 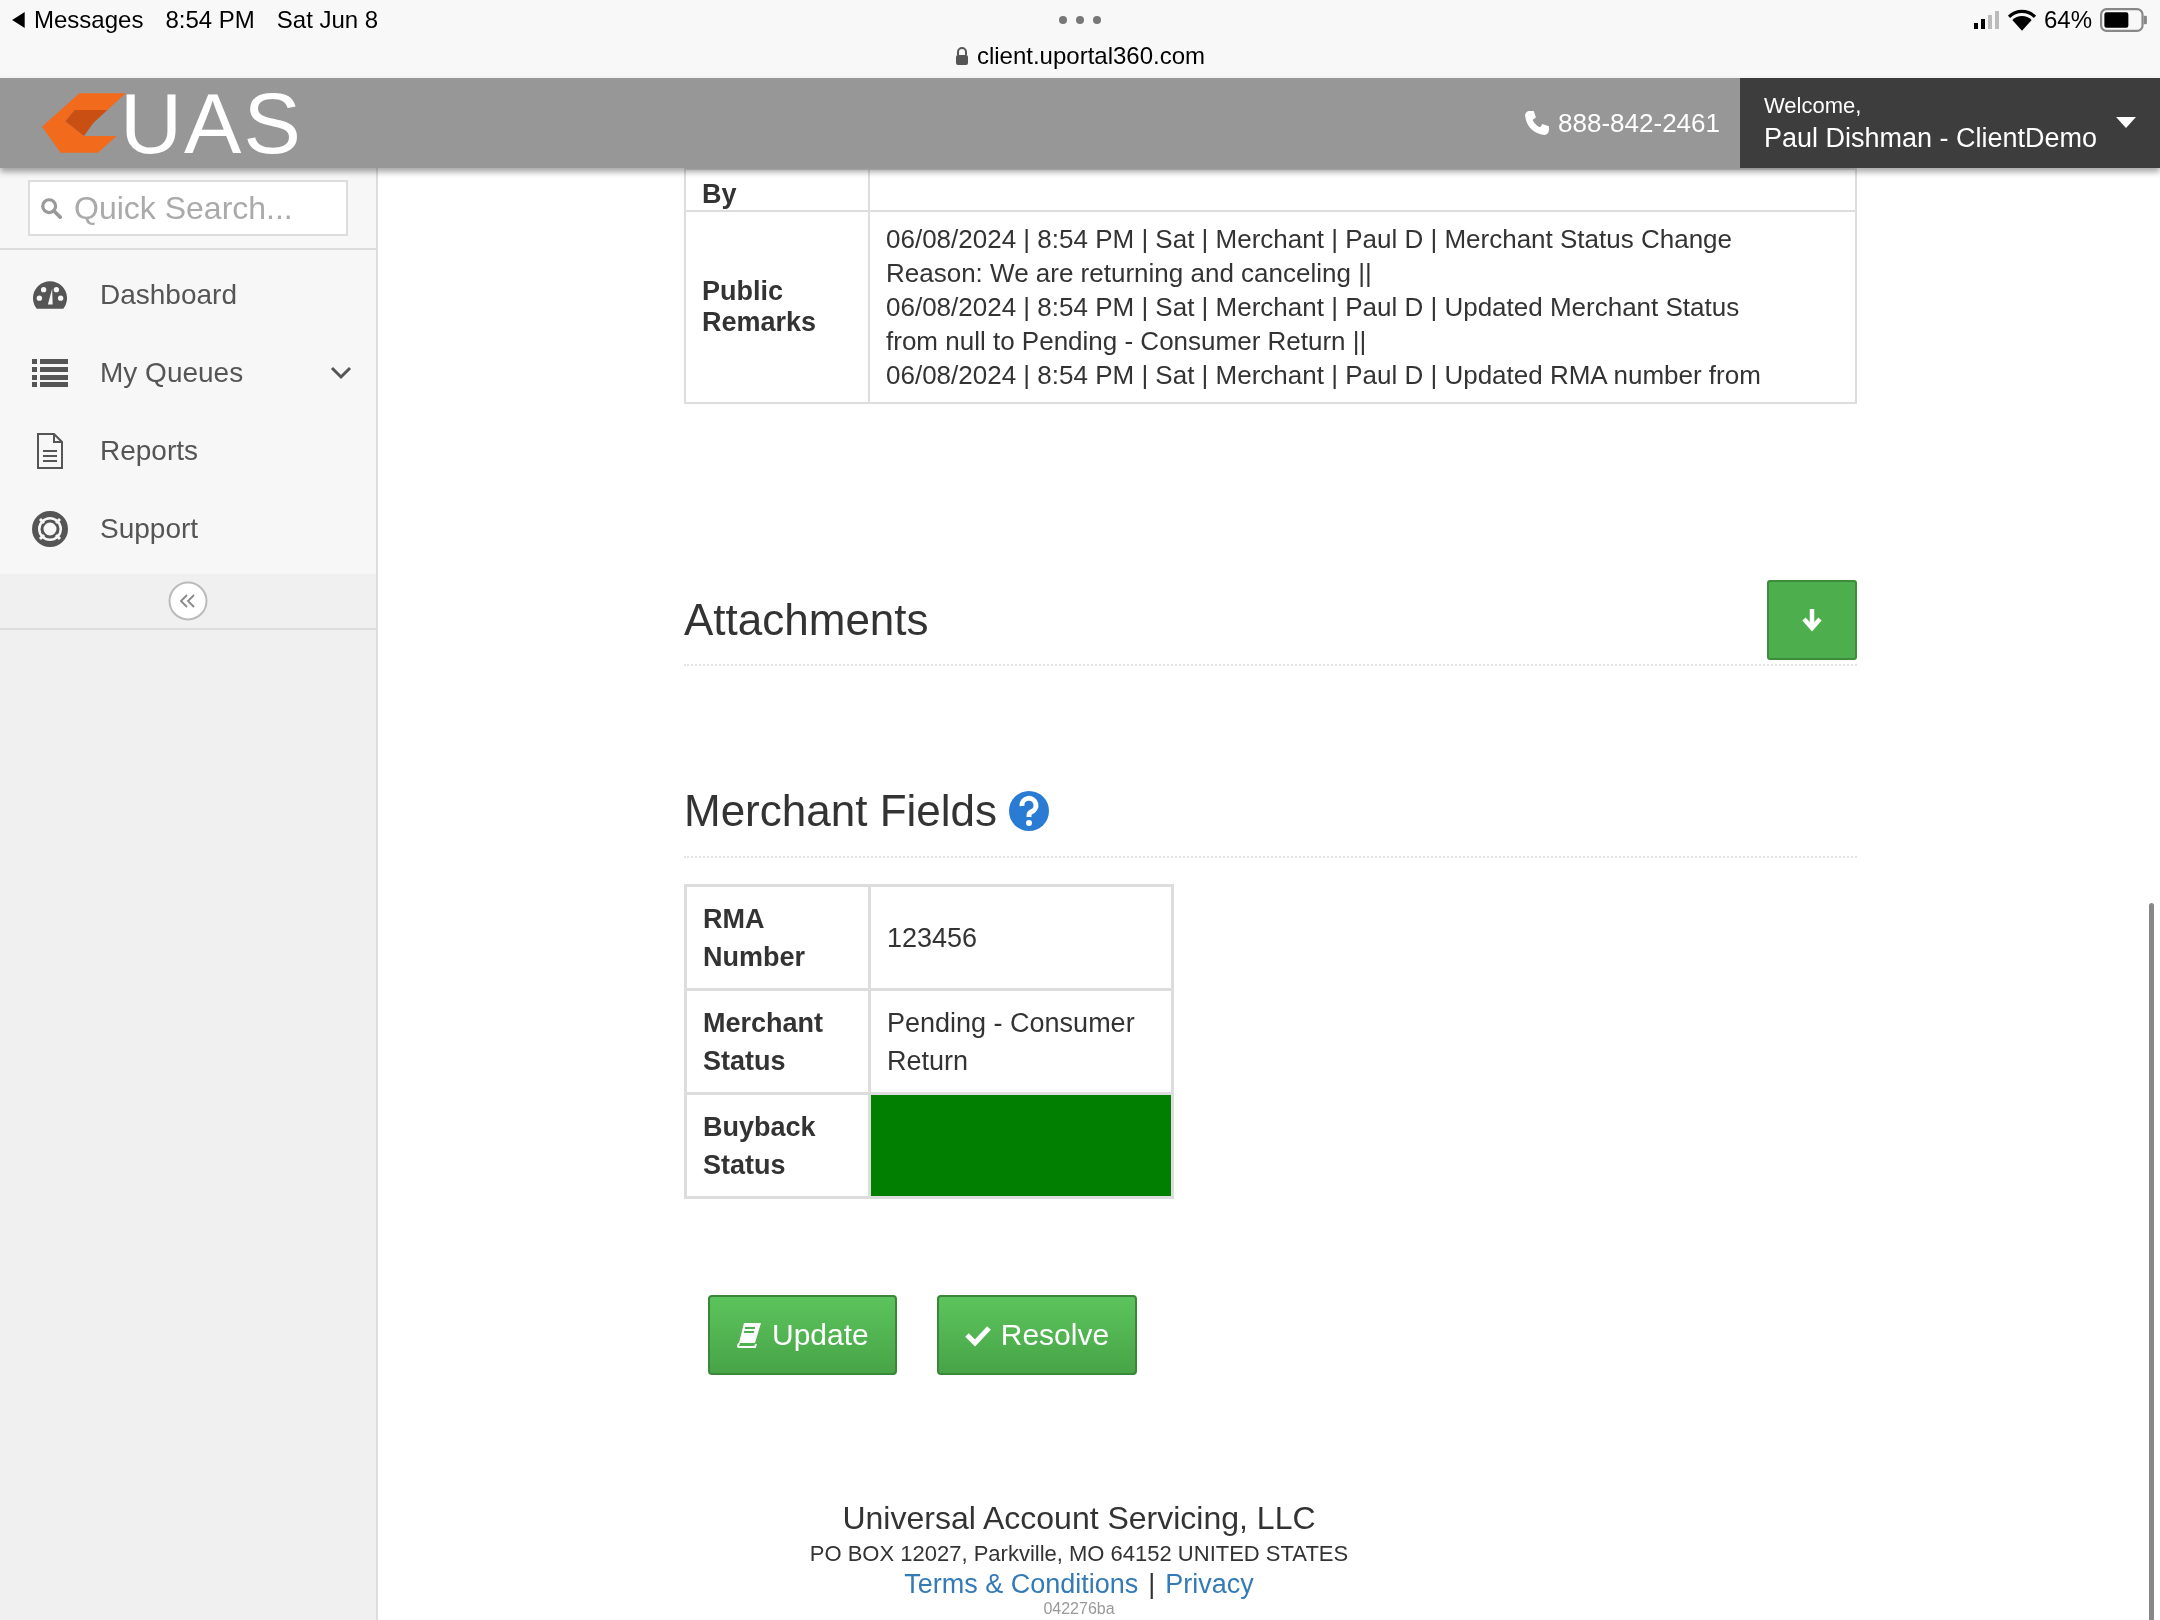 I want to click on download-button, so click(x=1812, y=620).